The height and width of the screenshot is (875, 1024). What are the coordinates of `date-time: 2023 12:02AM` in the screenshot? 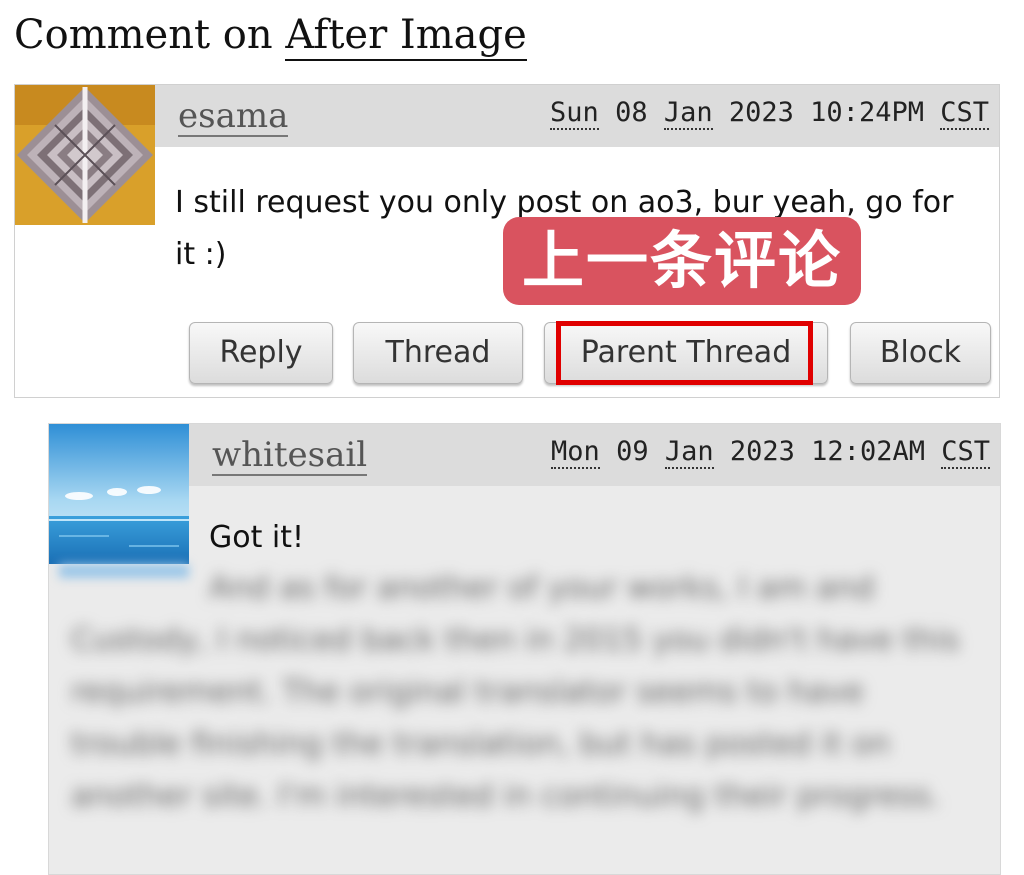 It's located at (827, 451).